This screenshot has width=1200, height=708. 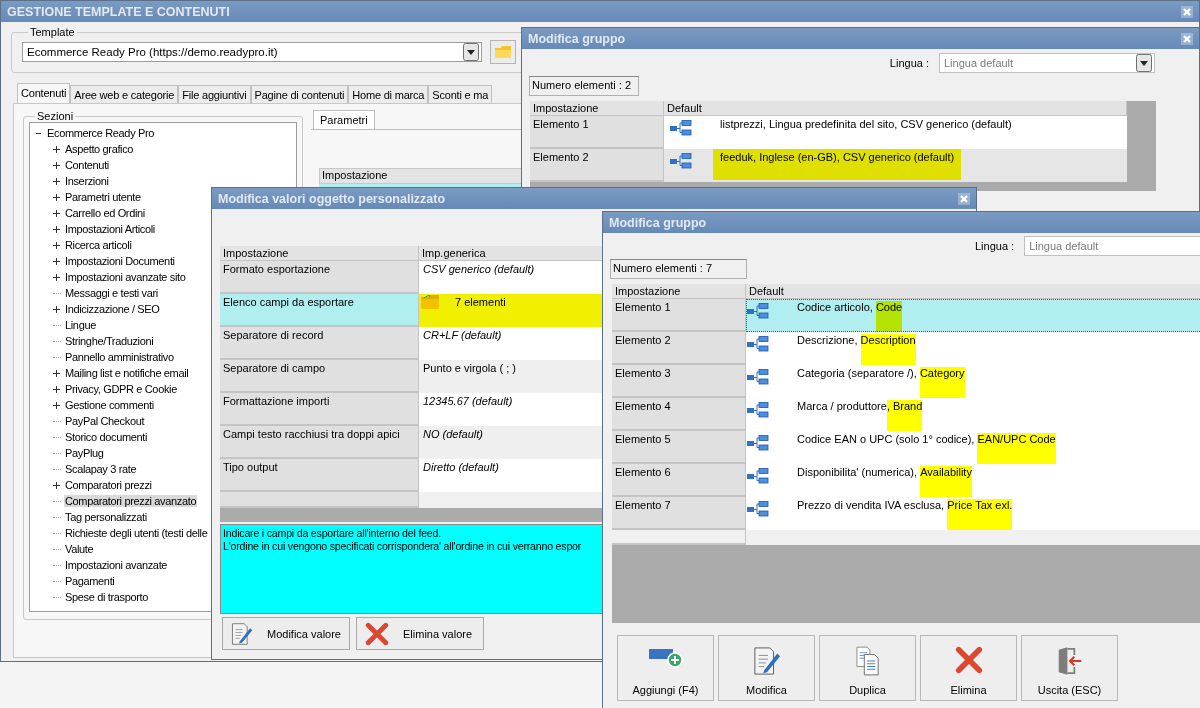 What do you see at coordinates (120, 261) in the screenshot?
I see `tree-item: Impostazioni Documenti` at bounding box center [120, 261].